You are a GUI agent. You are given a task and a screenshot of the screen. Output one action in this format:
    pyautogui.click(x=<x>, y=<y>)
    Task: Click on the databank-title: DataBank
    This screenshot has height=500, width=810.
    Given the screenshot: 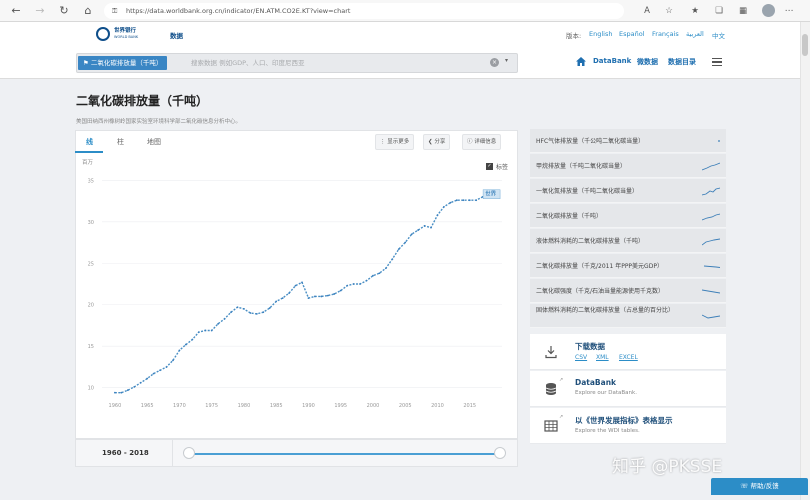 What is the action you would take?
    pyautogui.click(x=595, y=382)
    